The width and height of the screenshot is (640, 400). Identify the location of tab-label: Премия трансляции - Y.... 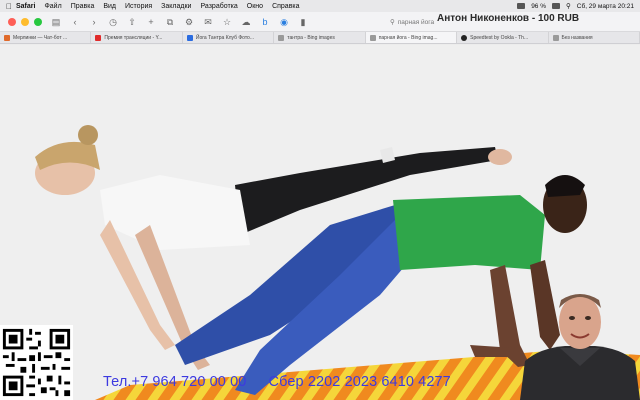
(133, 37).